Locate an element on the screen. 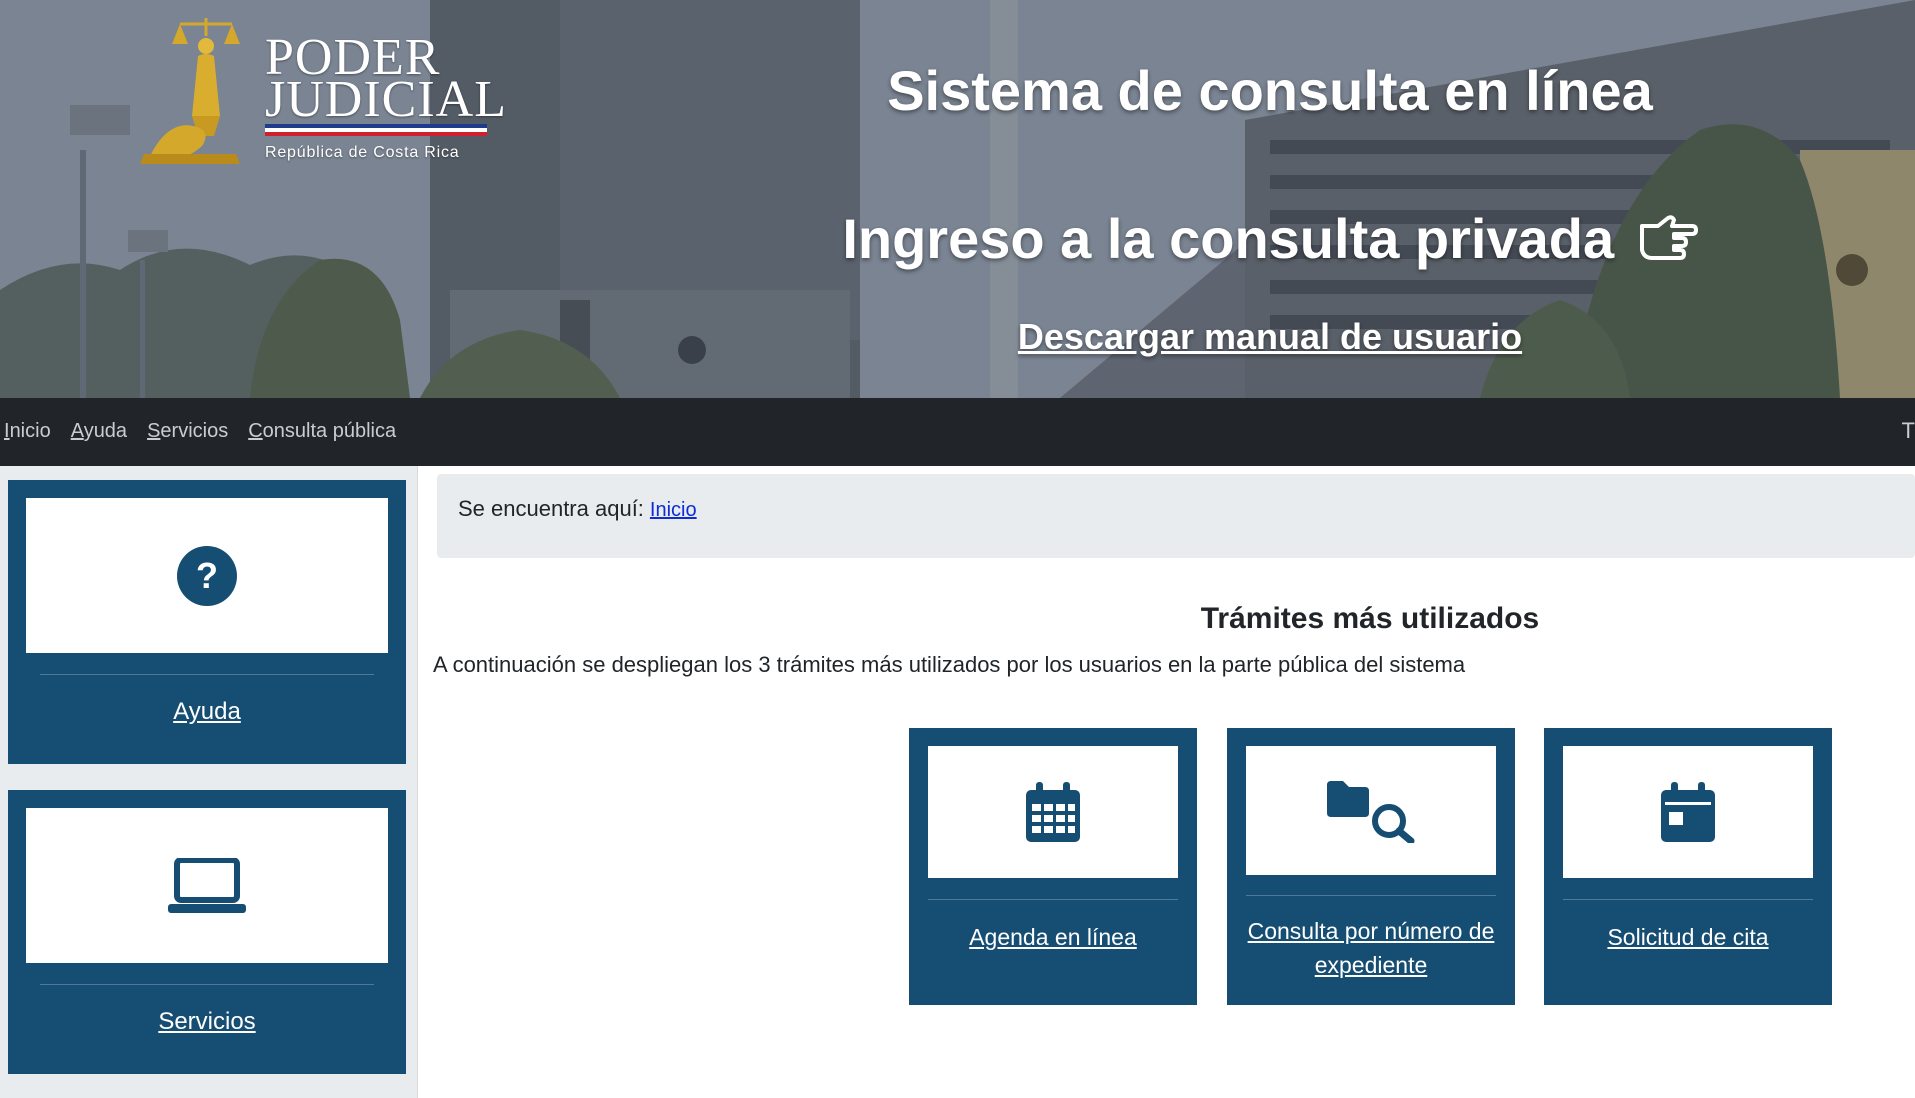  download-manual-link: Descargar manual de usuario is located at coordinates (1270, 337).